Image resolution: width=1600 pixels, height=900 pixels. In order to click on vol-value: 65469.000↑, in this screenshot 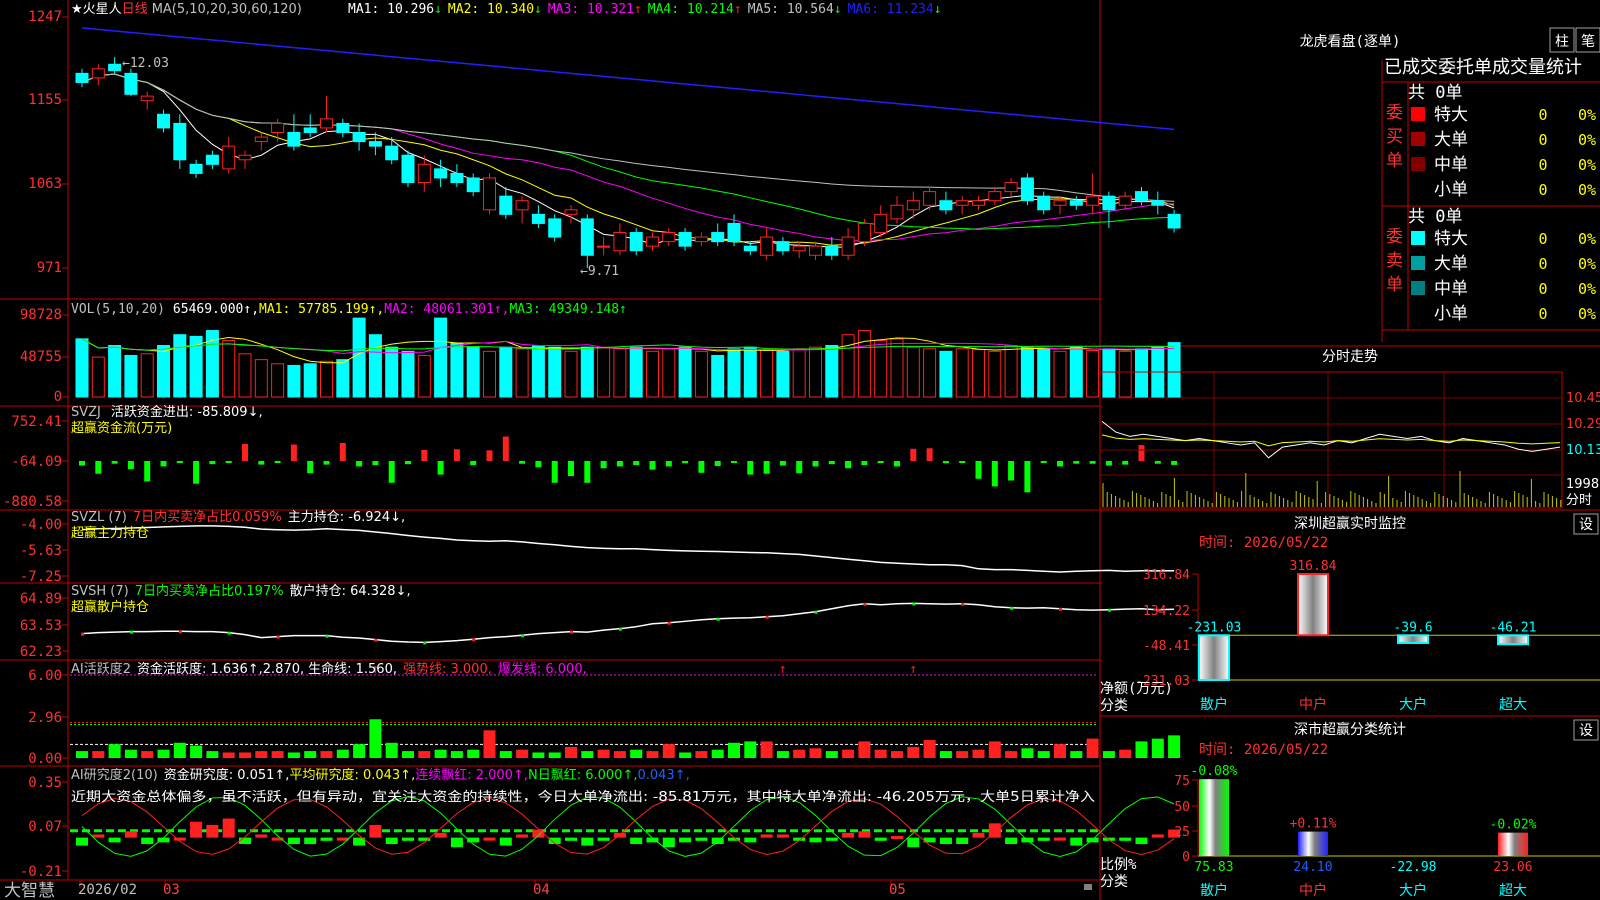, I will do `click(216, 309)`.